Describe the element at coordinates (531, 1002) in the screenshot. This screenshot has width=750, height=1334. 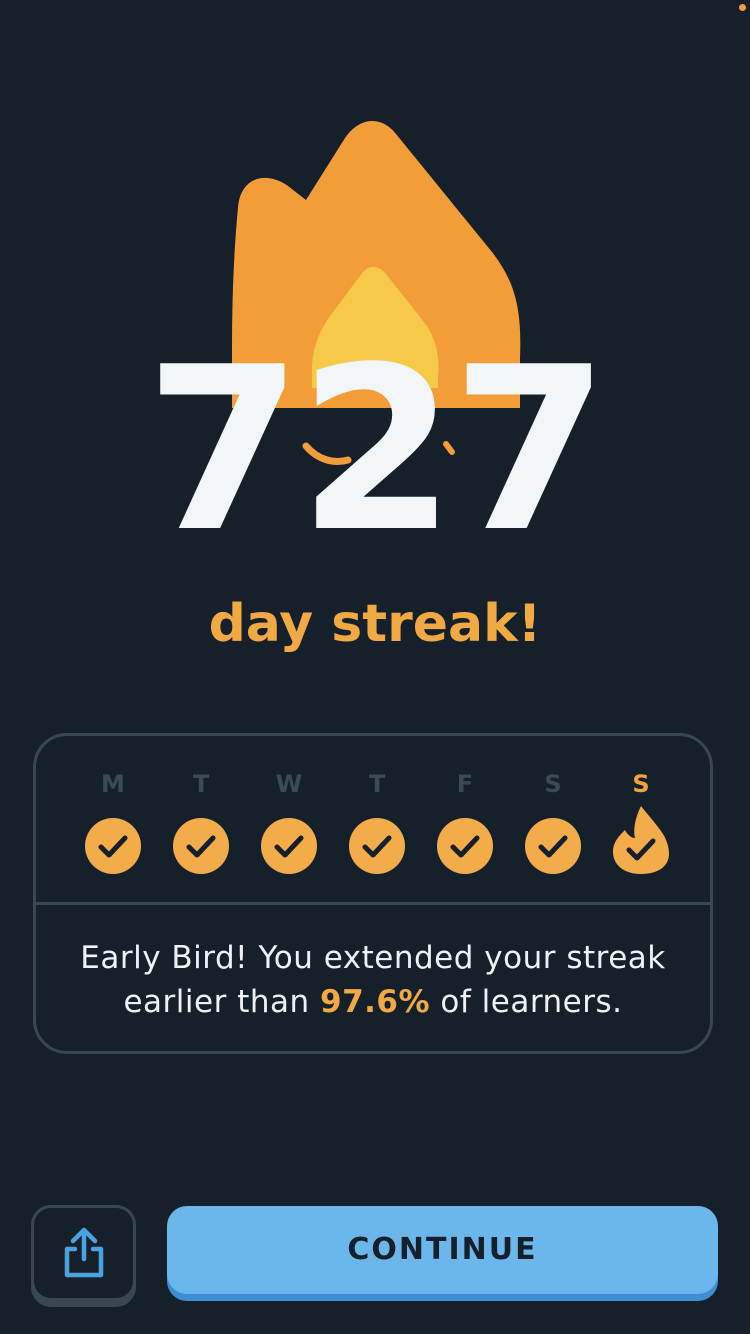
I see `message-suffix: of learners.` at that location.